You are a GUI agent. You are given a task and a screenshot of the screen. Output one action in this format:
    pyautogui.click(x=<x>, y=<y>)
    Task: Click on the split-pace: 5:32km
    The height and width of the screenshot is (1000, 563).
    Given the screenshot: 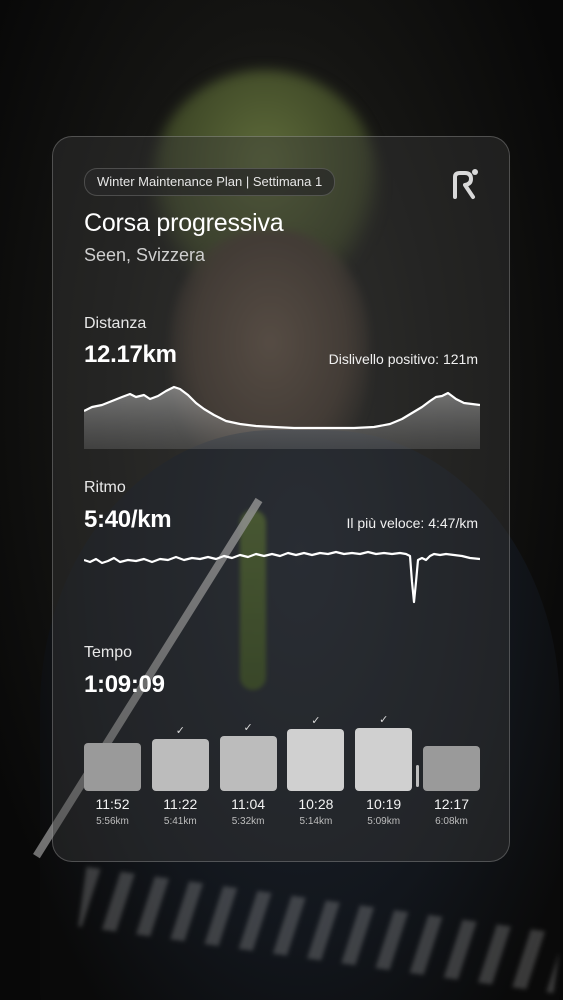 What is the action you would take?
    pyautogui.click(x=248, y=821)
    